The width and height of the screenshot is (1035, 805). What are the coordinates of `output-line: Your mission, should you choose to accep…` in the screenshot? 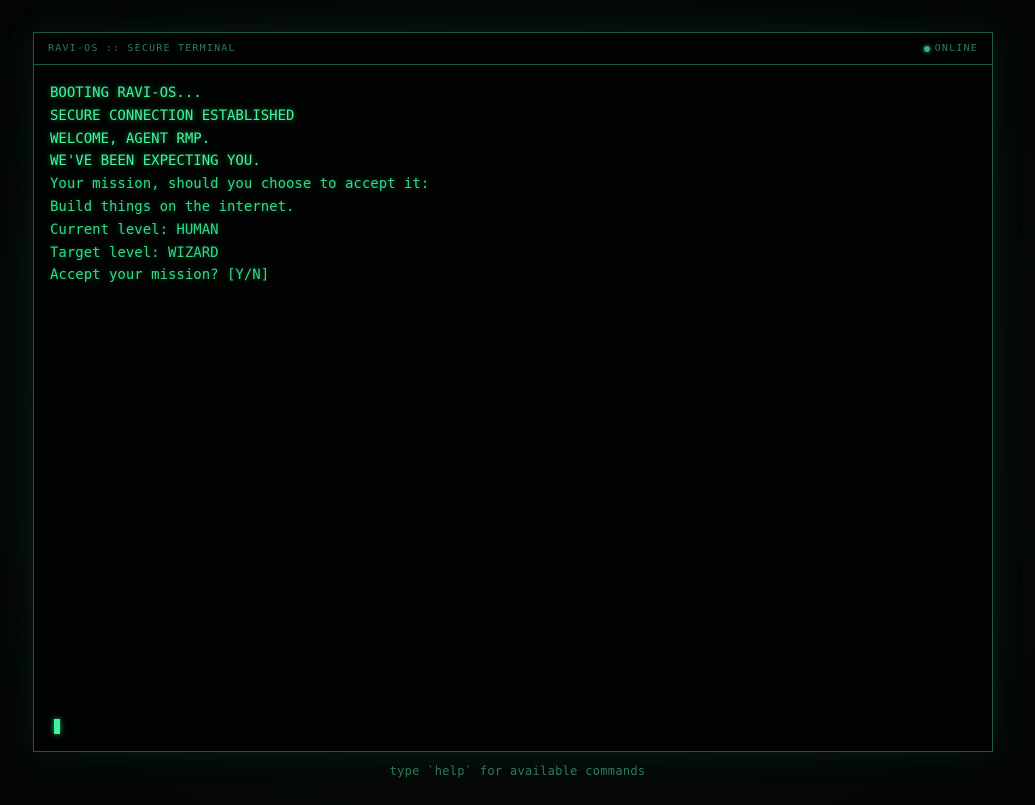 It's located at (240, 184).